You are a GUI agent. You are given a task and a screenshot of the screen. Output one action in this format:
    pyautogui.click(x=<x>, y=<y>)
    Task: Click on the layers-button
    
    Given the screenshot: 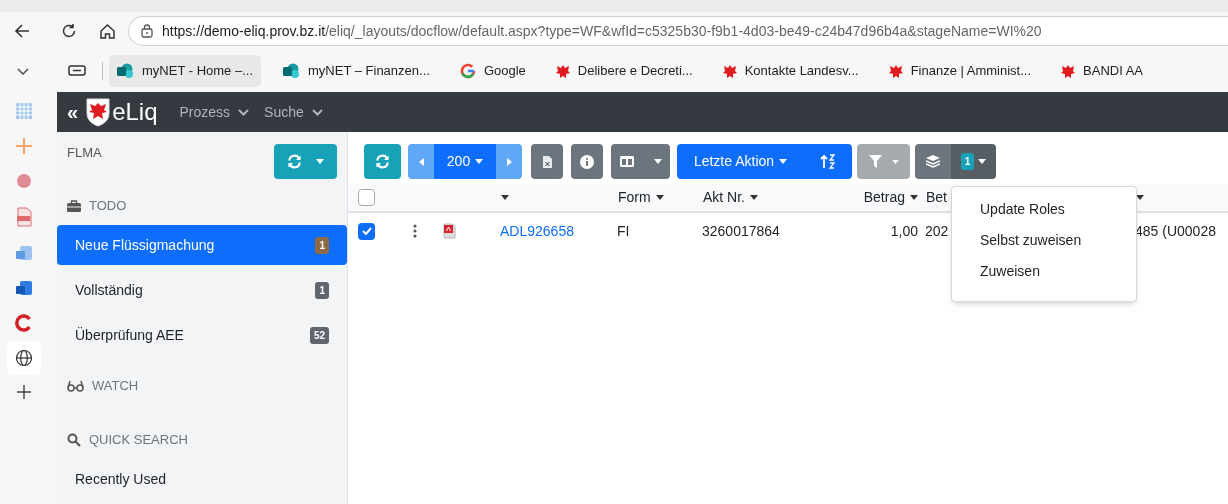 What is the action you would take?
    pyautogui.click(x=933, y=161)
    